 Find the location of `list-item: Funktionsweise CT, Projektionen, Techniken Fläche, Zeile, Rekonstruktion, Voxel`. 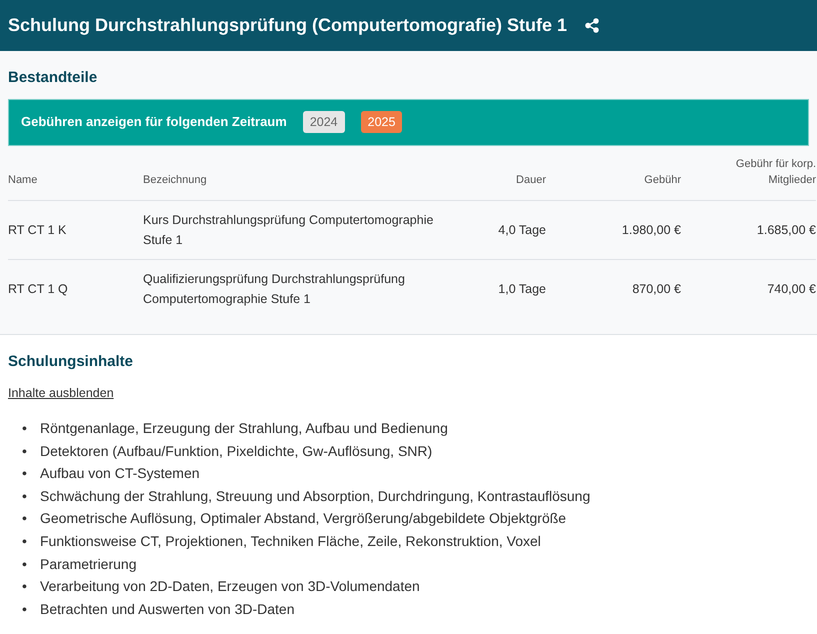

list-item: Funktionsweise CT, Projektionen, Techniken Fläche, Zeile, Rekonstruktion, Voxel is located at coordinates (290, 540).